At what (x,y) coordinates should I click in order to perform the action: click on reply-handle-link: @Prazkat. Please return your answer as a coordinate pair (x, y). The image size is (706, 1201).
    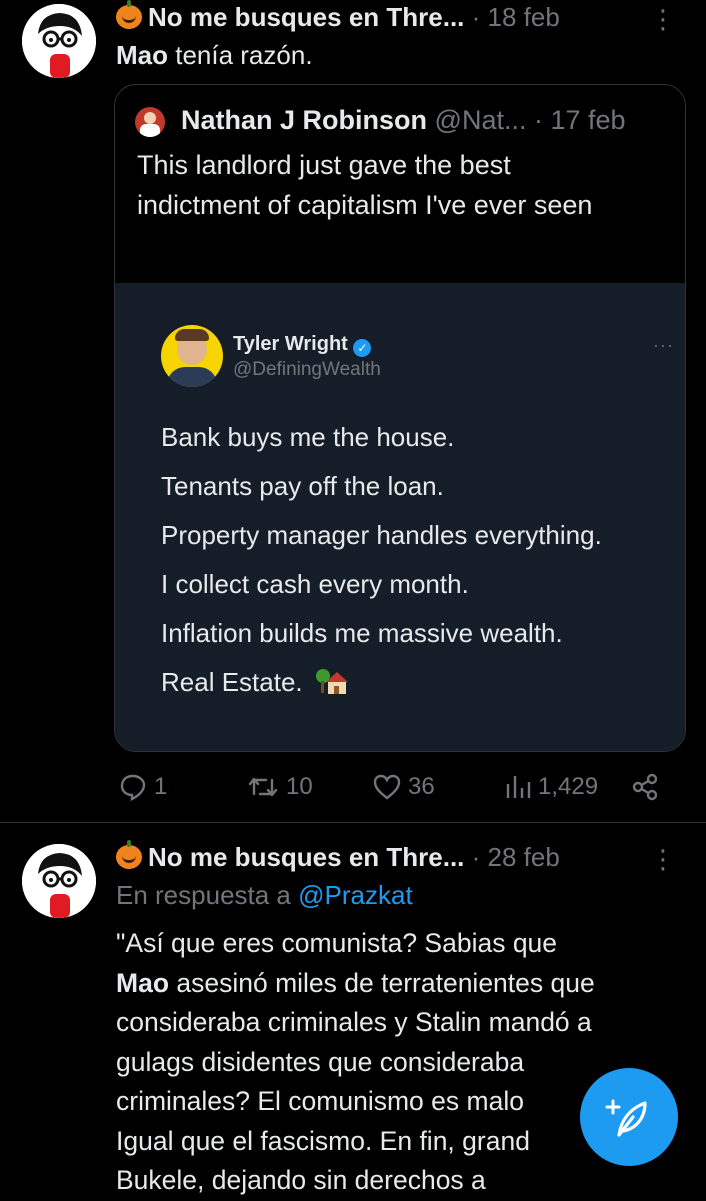
    Looking at the image, I should click on (355, 895).